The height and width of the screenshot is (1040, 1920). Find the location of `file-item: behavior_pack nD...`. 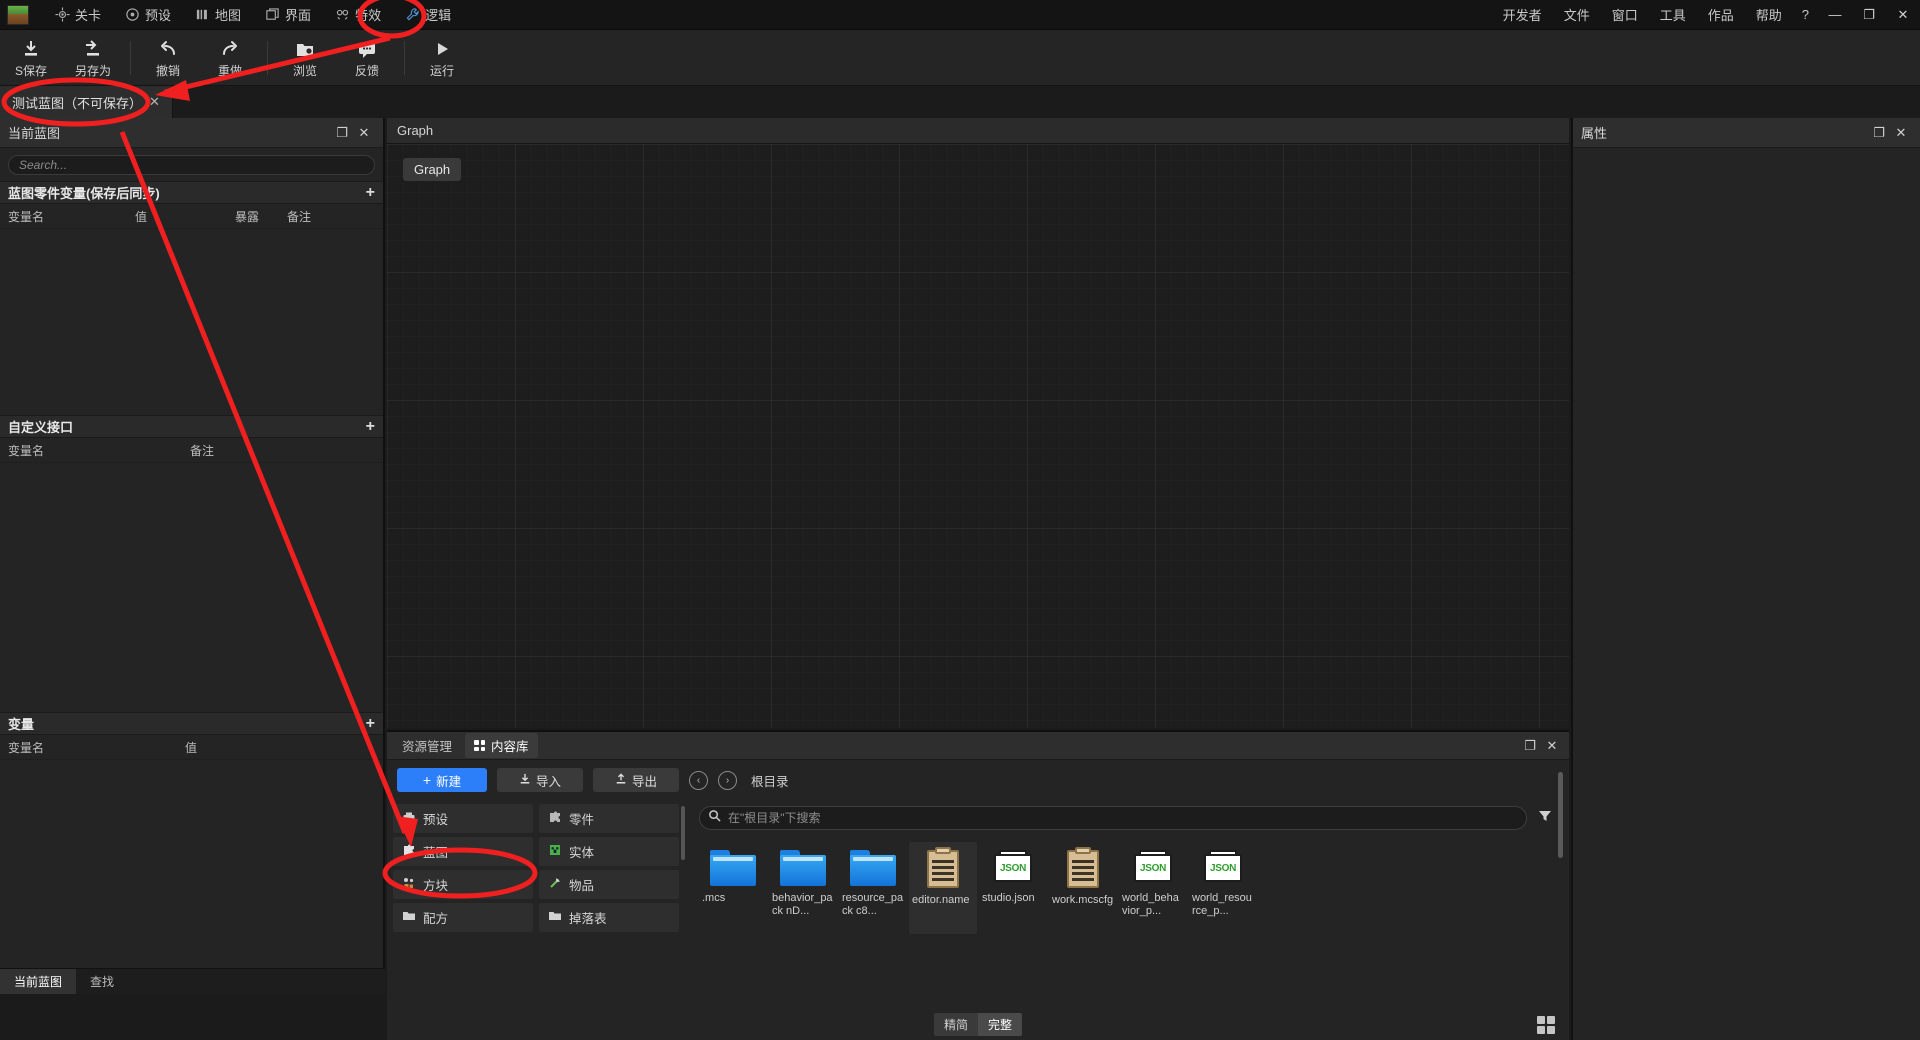

file-item: behavior_pack nD... is located at coordinates (803, 888).